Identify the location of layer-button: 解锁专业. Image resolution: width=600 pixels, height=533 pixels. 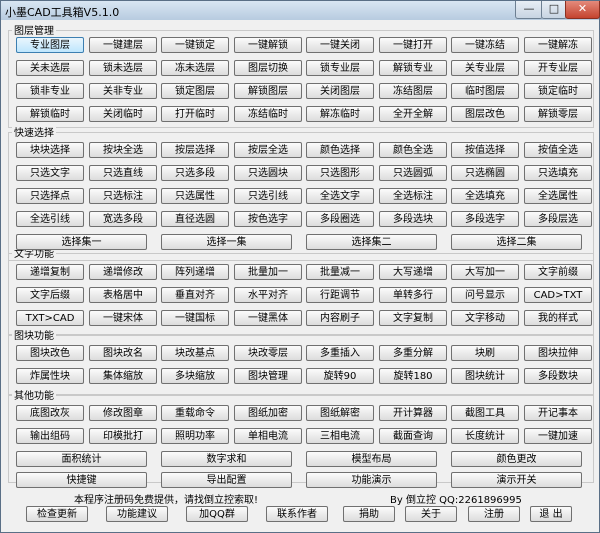
(413, 68).